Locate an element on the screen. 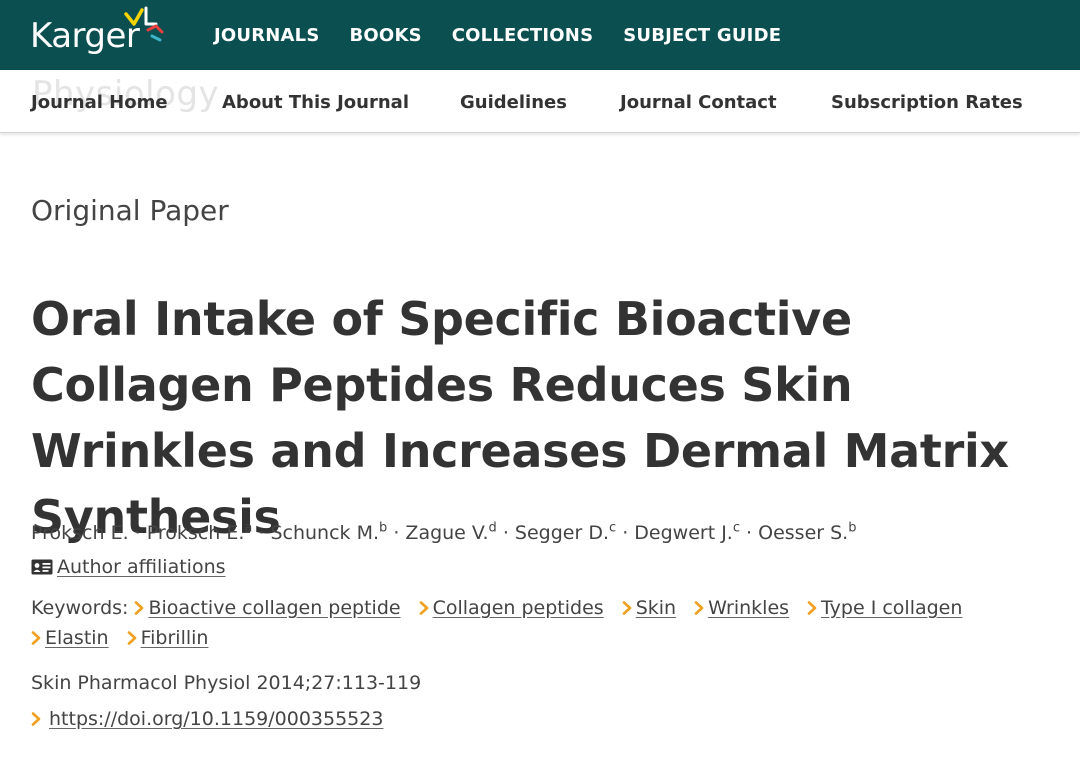 This screenshot has height=764, width=1080. karger-logo-mark-icon is located at coordinates (144, 24).